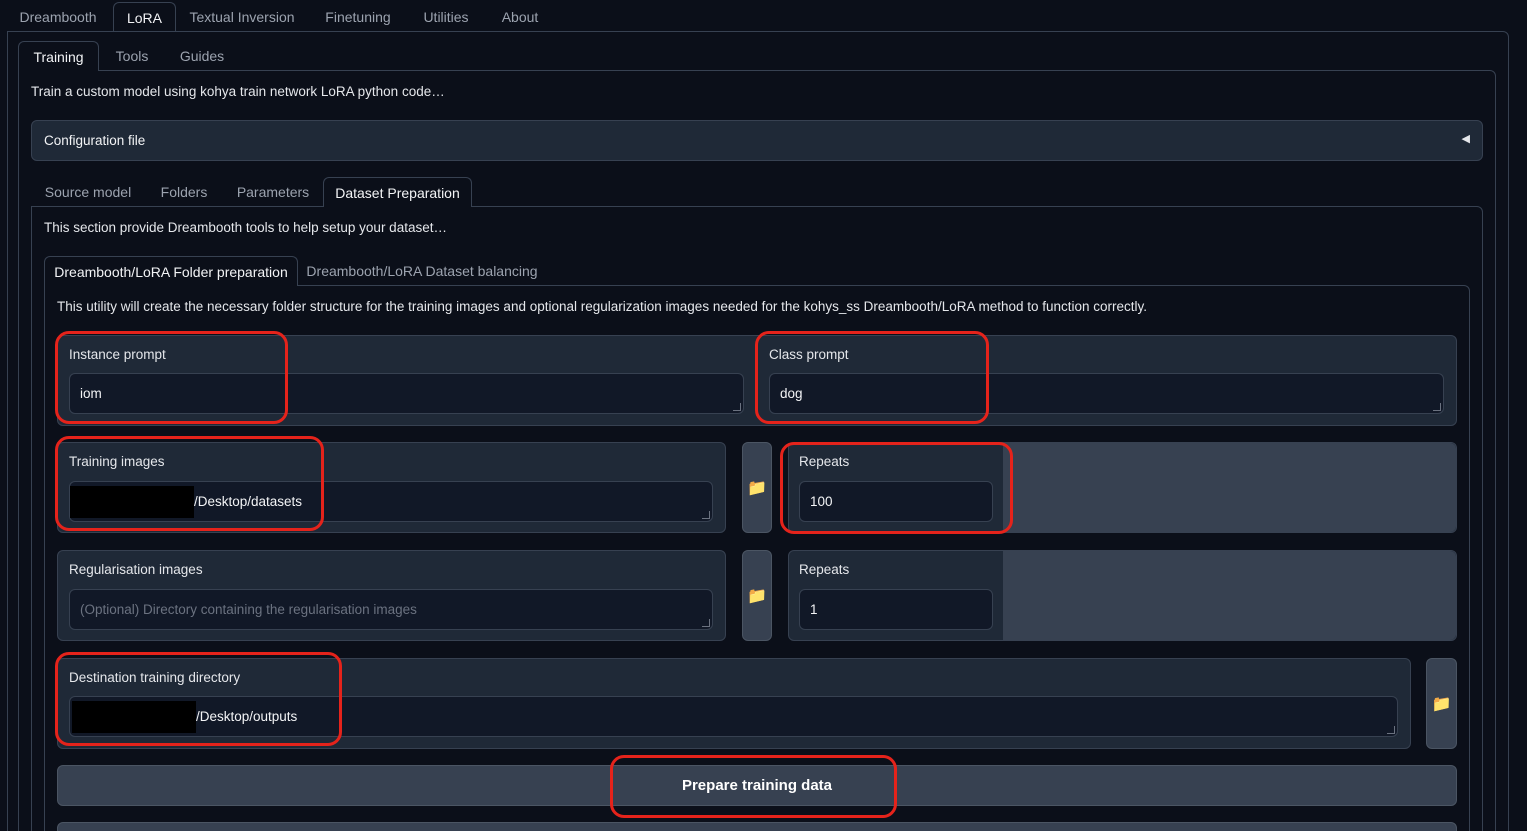 The height and width of the screenshot is (831, 1527). I want to click on training-images-input: /Desktop/datasets, so click(391, 501).